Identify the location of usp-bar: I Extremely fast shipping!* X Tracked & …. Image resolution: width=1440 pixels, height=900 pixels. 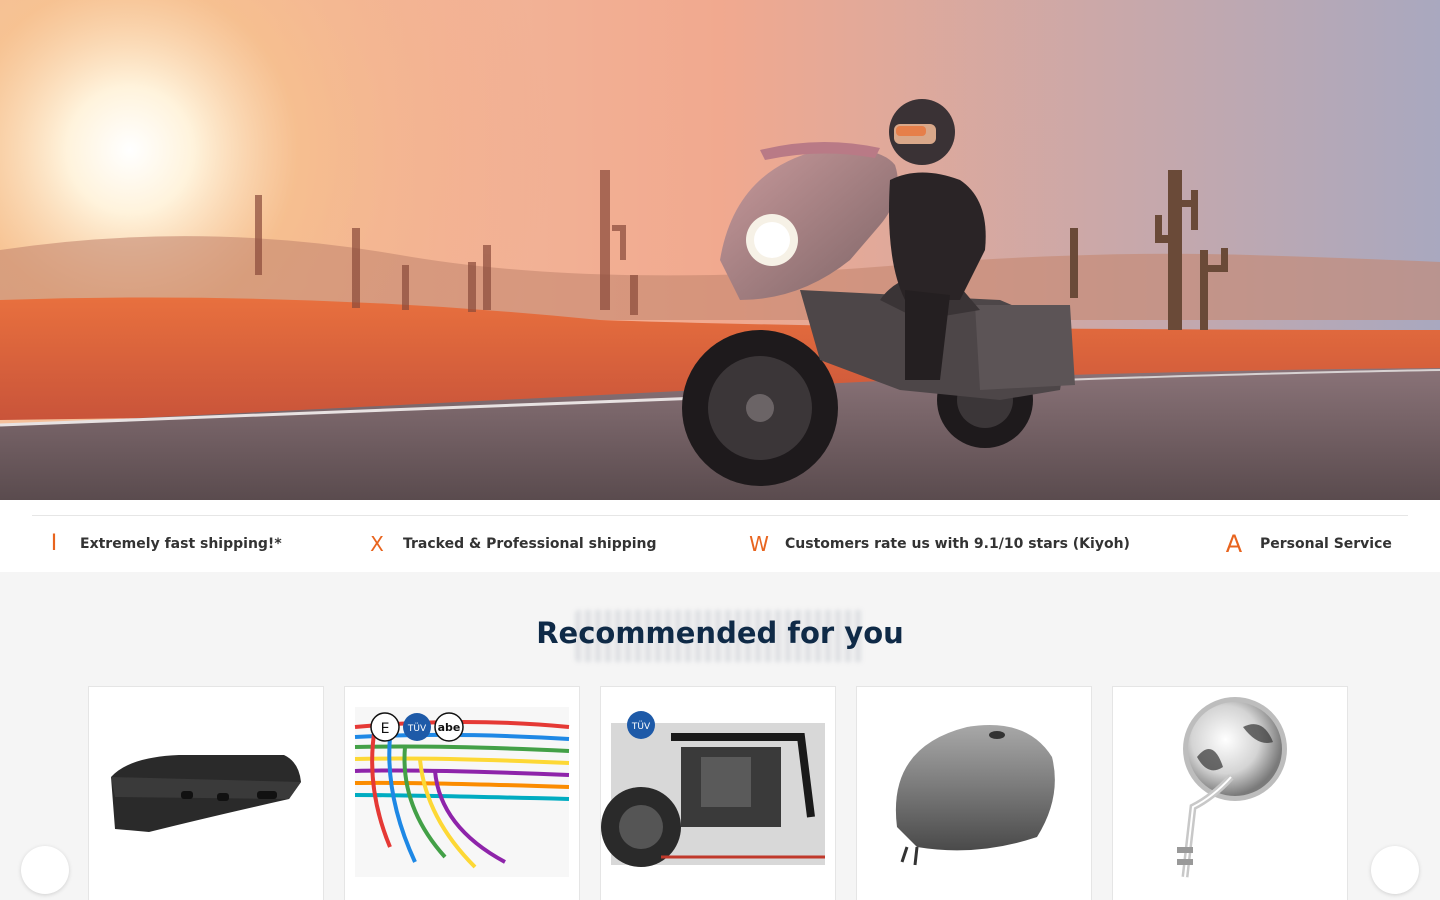
(720, 536).